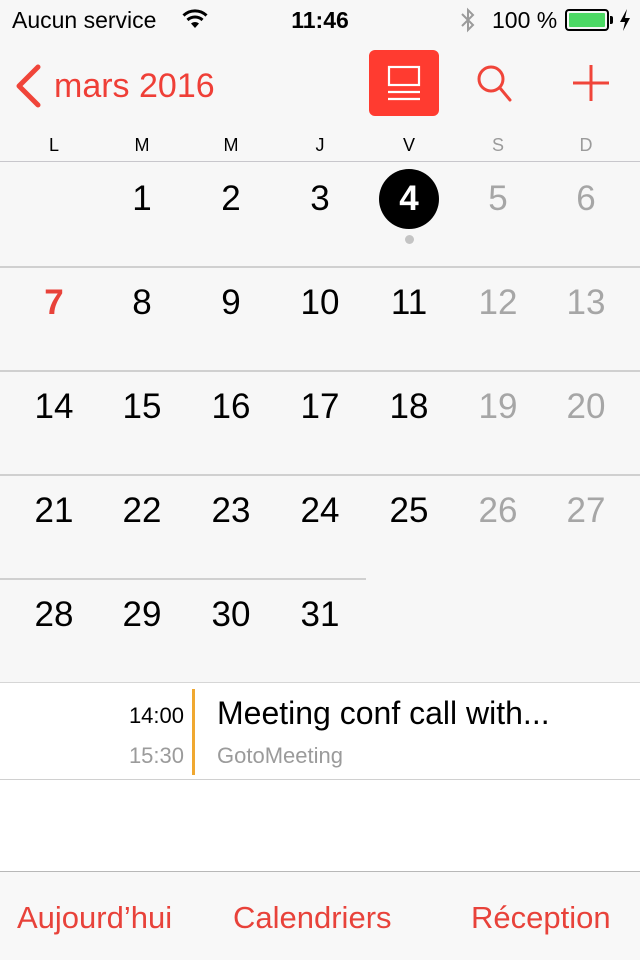  I want to click on day-cell-8: 8, so click(142, 303).